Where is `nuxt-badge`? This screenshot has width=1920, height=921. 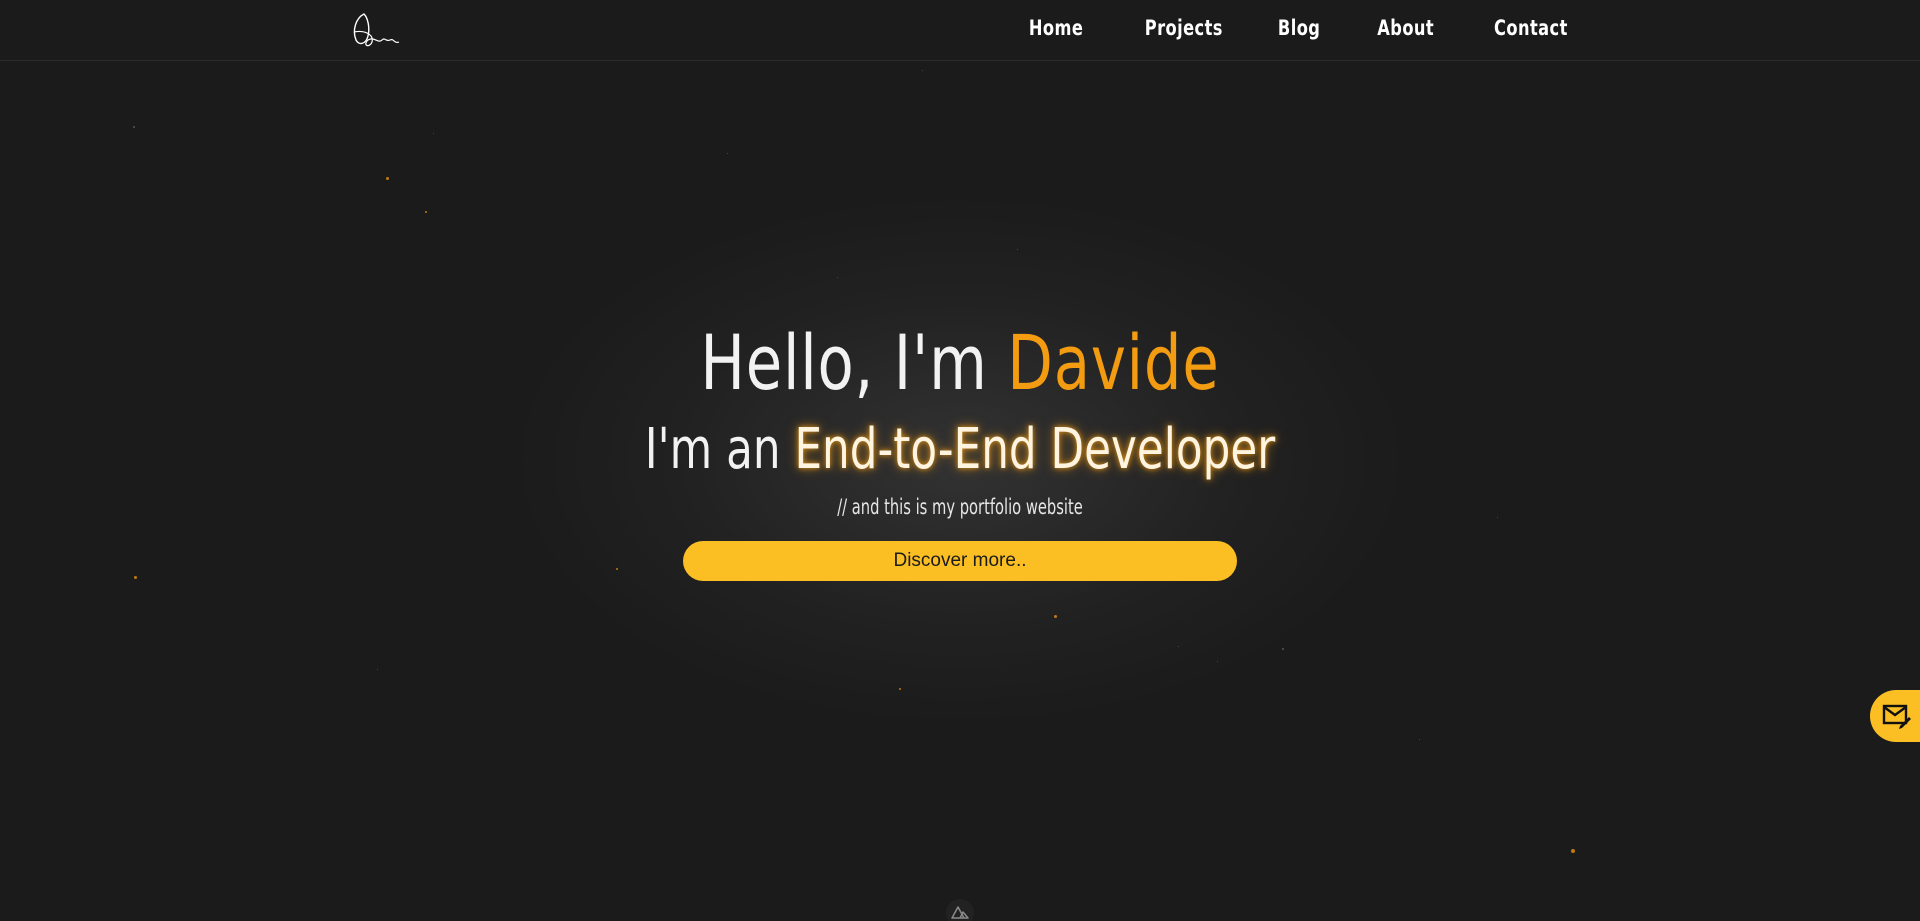 nuxt-badge is located at coordinates (960, 910).